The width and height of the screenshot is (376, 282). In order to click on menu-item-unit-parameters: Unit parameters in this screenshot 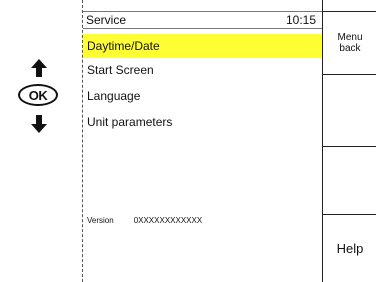, I will do `click(202, 122)`.